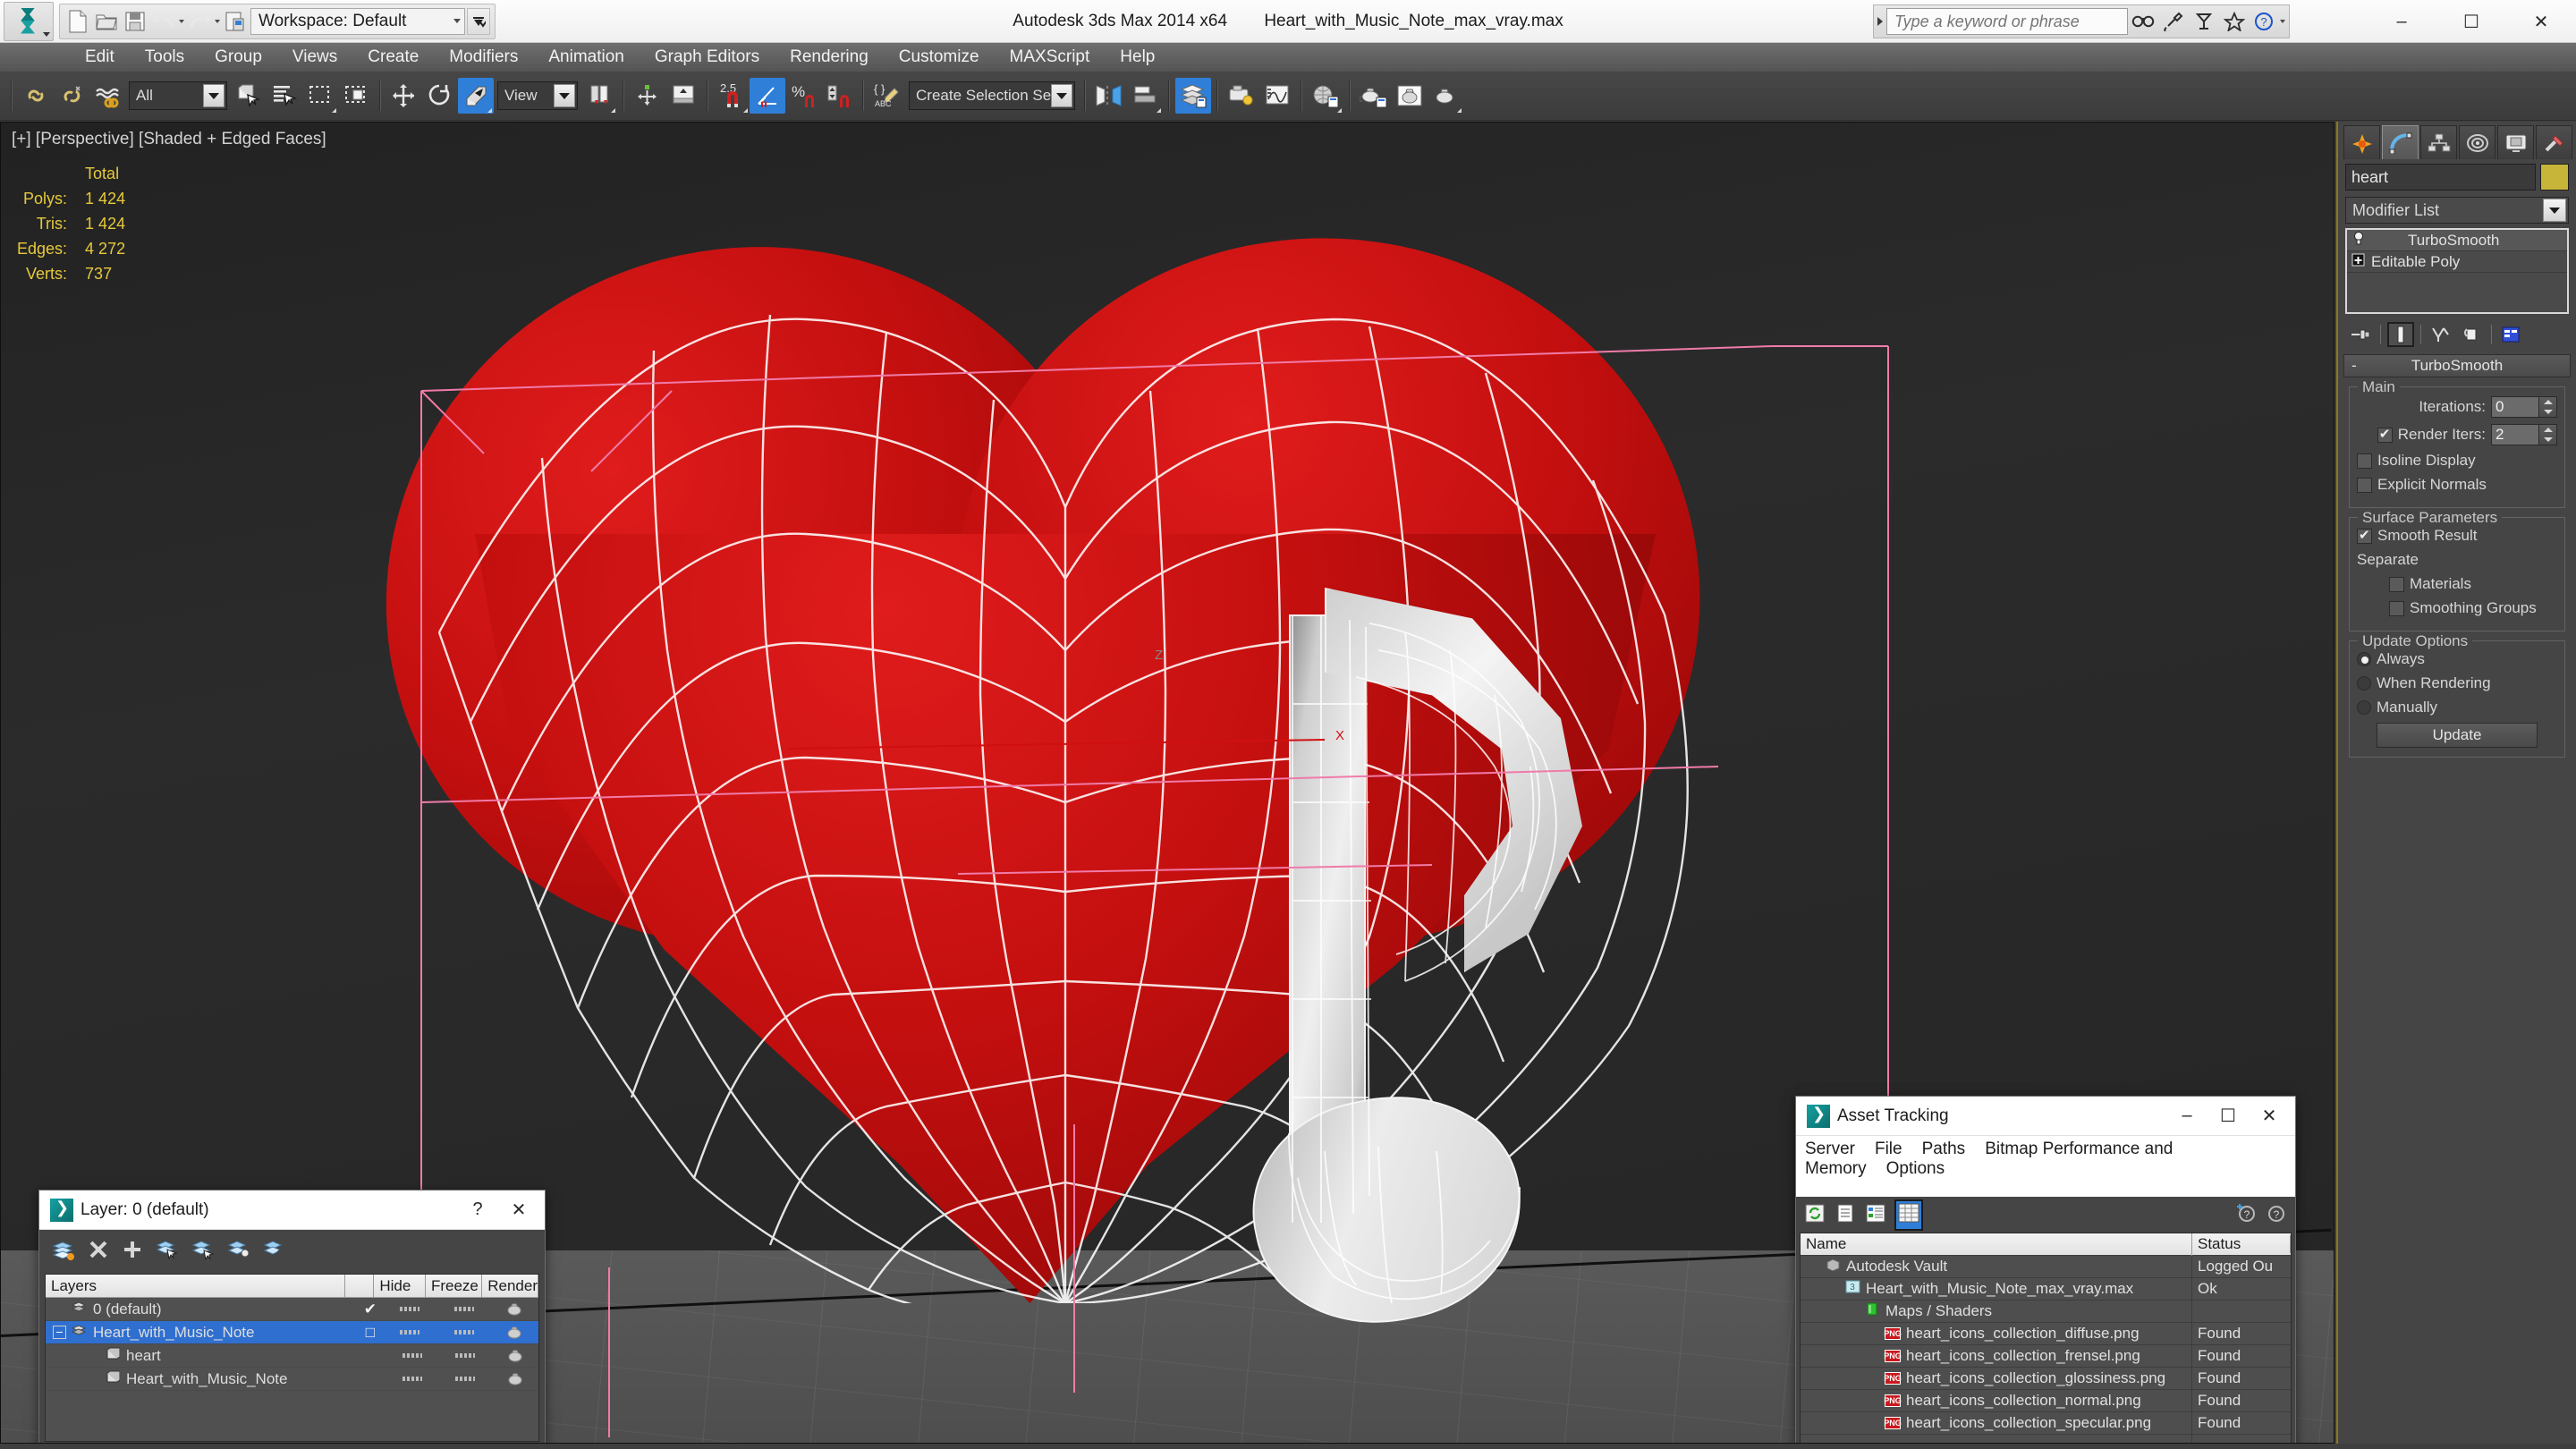 The height and width of the screenshot is (1449, 2576). Describe the element at coordinates (178, 95) in the screenshot. I see `selection-filter-combo: All` at that location.